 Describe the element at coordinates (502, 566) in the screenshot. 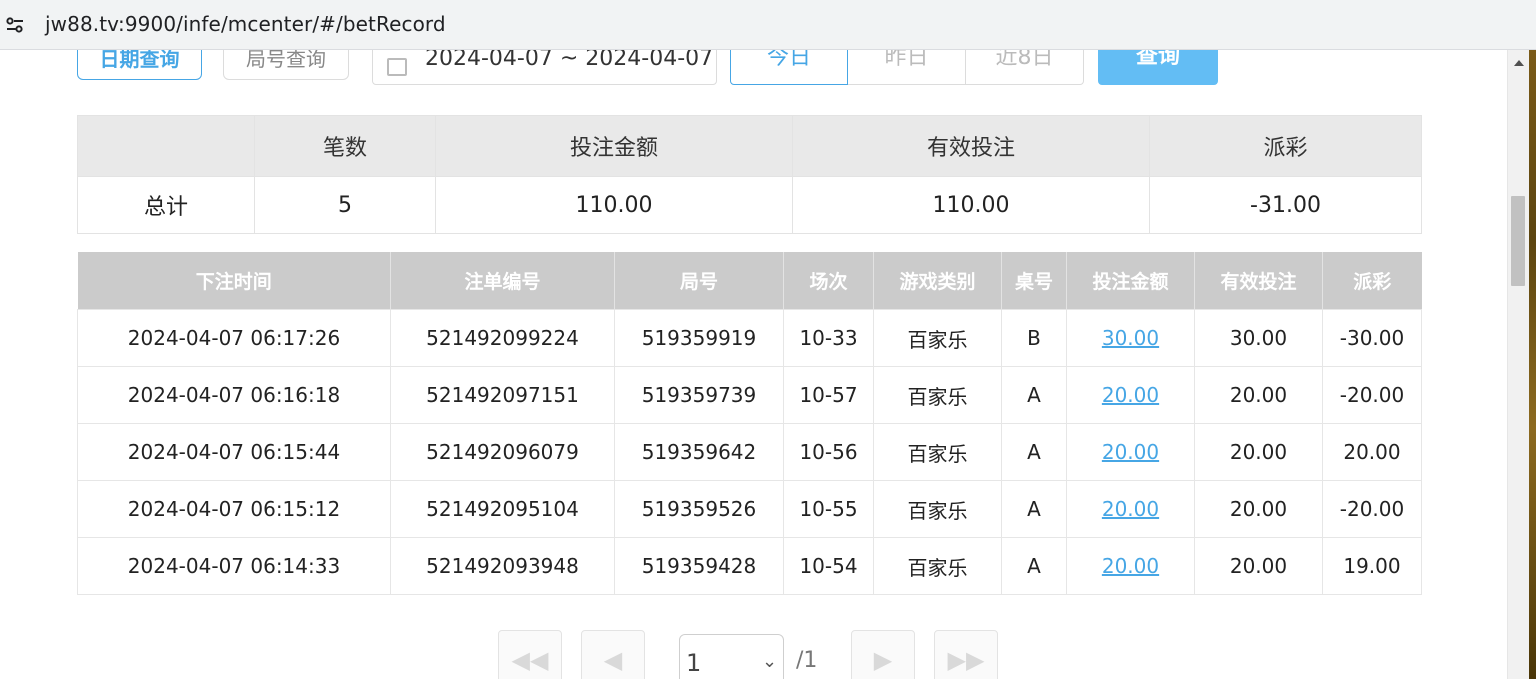

I see `cell-bet-id: 521492093948` at that location.